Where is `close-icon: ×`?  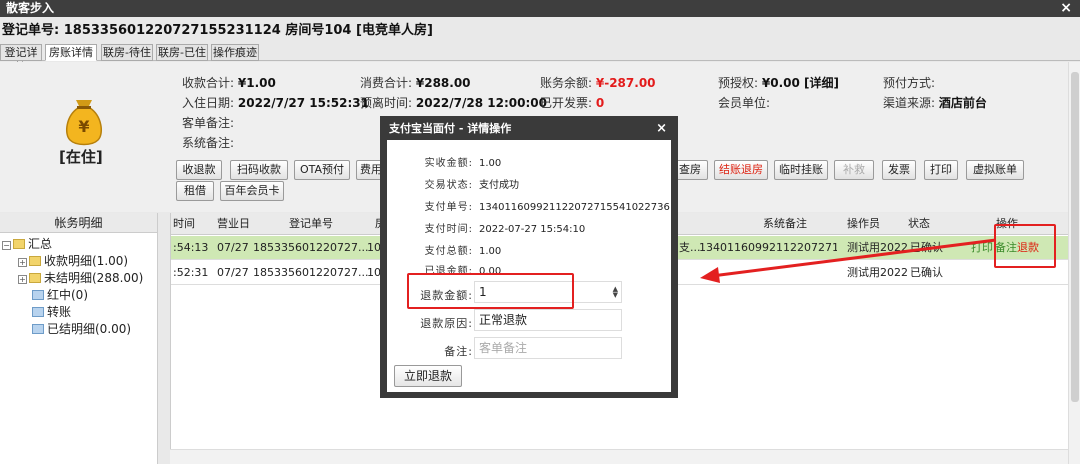 close-icon: × is located at coordinates (1066, 8).